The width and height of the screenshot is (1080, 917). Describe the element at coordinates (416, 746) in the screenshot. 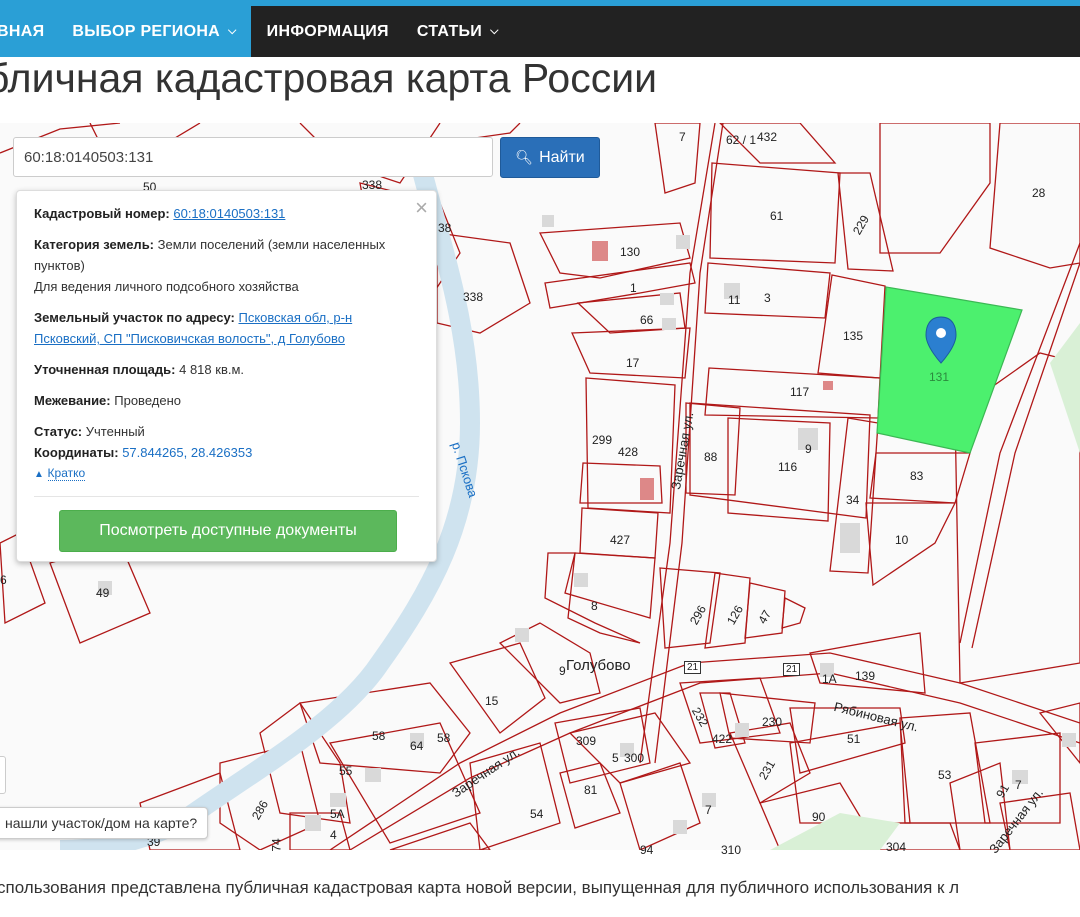

I see `parcel-number: 64` at that location.